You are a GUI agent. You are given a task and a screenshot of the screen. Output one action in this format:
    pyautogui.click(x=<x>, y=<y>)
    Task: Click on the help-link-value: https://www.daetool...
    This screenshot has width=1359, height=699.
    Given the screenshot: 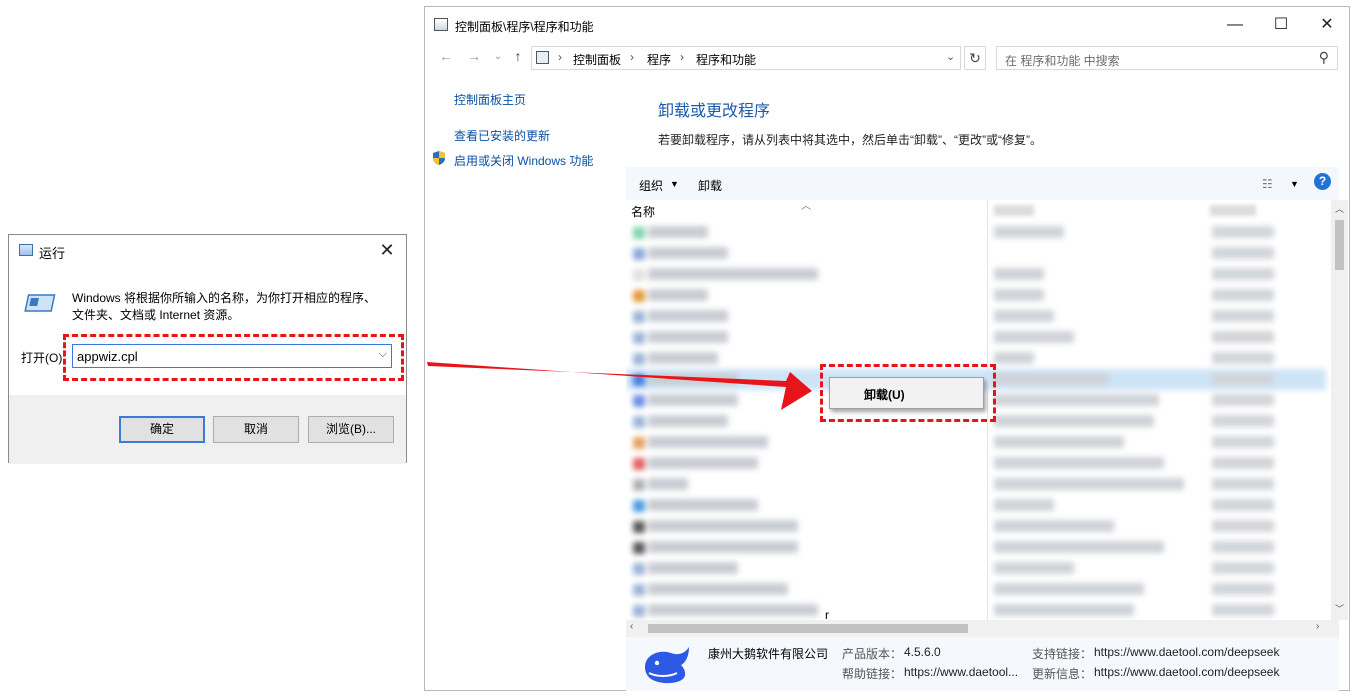 What is the action you would take?
    pyautogui.click(x=961, y=672)
    